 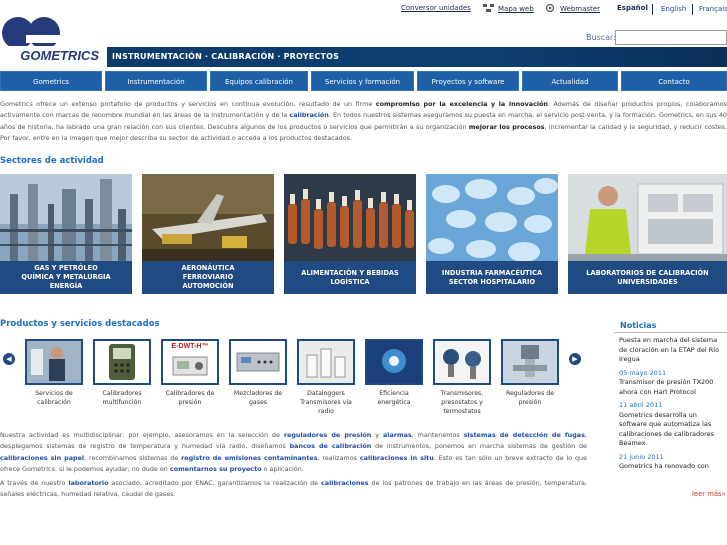 What do you see at coordinates (673, 9) in the screenshot?
I see `lang-english: English` at bounding box center [673, 9].